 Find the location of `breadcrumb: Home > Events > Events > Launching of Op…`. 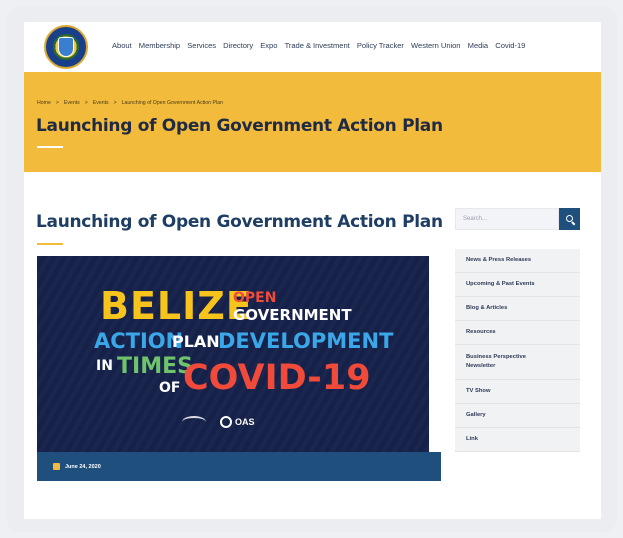

breadcrumb: Home > Events > Events > Launching of Op… is located at coordinates (130, 103).